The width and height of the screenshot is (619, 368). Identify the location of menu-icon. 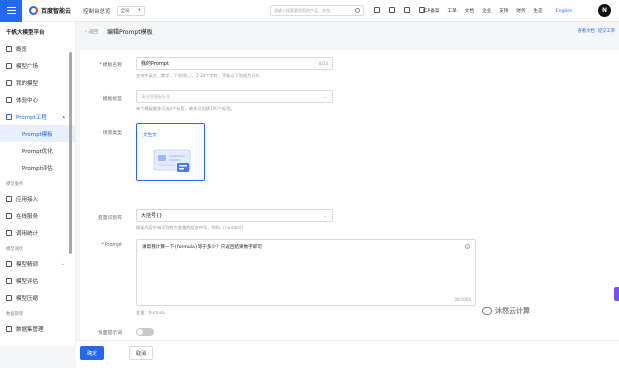
(11, 11).